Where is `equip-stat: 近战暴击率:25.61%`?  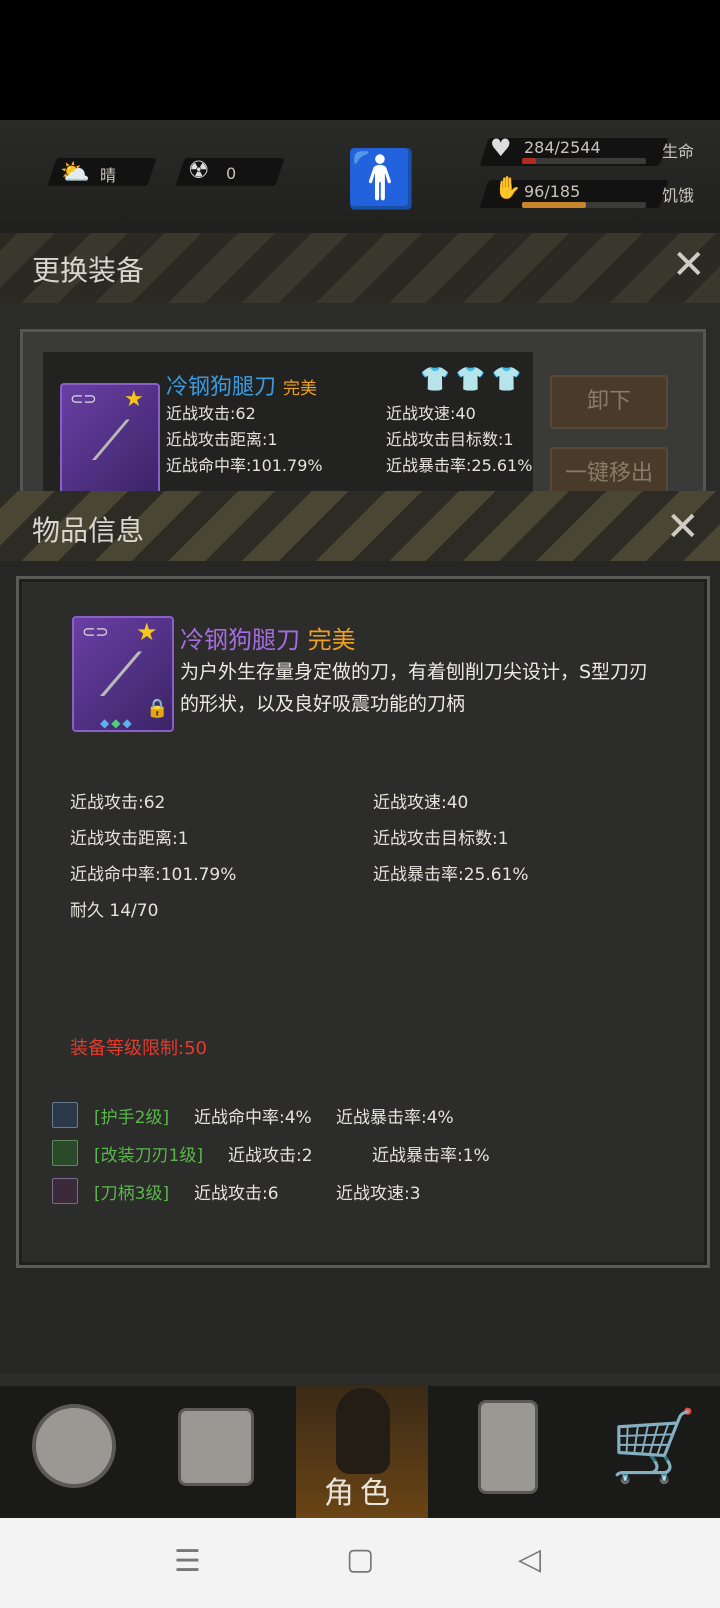
equip-stat: 近战暴击率:25.61% is located at coordinates (459, 465).